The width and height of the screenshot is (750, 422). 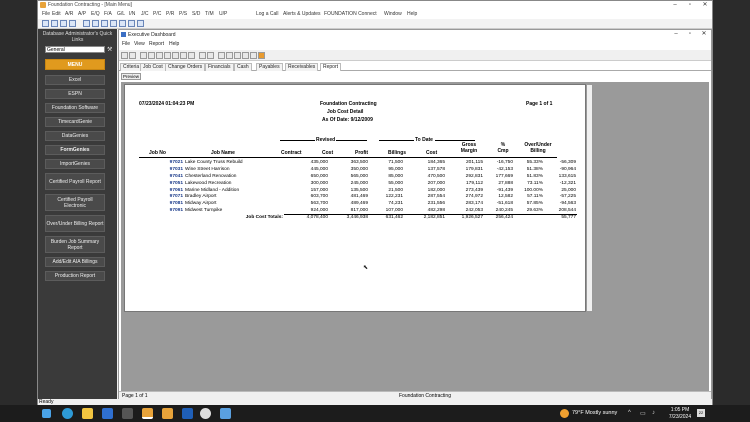 What do you see at coordinates (107, 413) in the screenshot?
I see `store-icon` at bounding box center [107, 413].